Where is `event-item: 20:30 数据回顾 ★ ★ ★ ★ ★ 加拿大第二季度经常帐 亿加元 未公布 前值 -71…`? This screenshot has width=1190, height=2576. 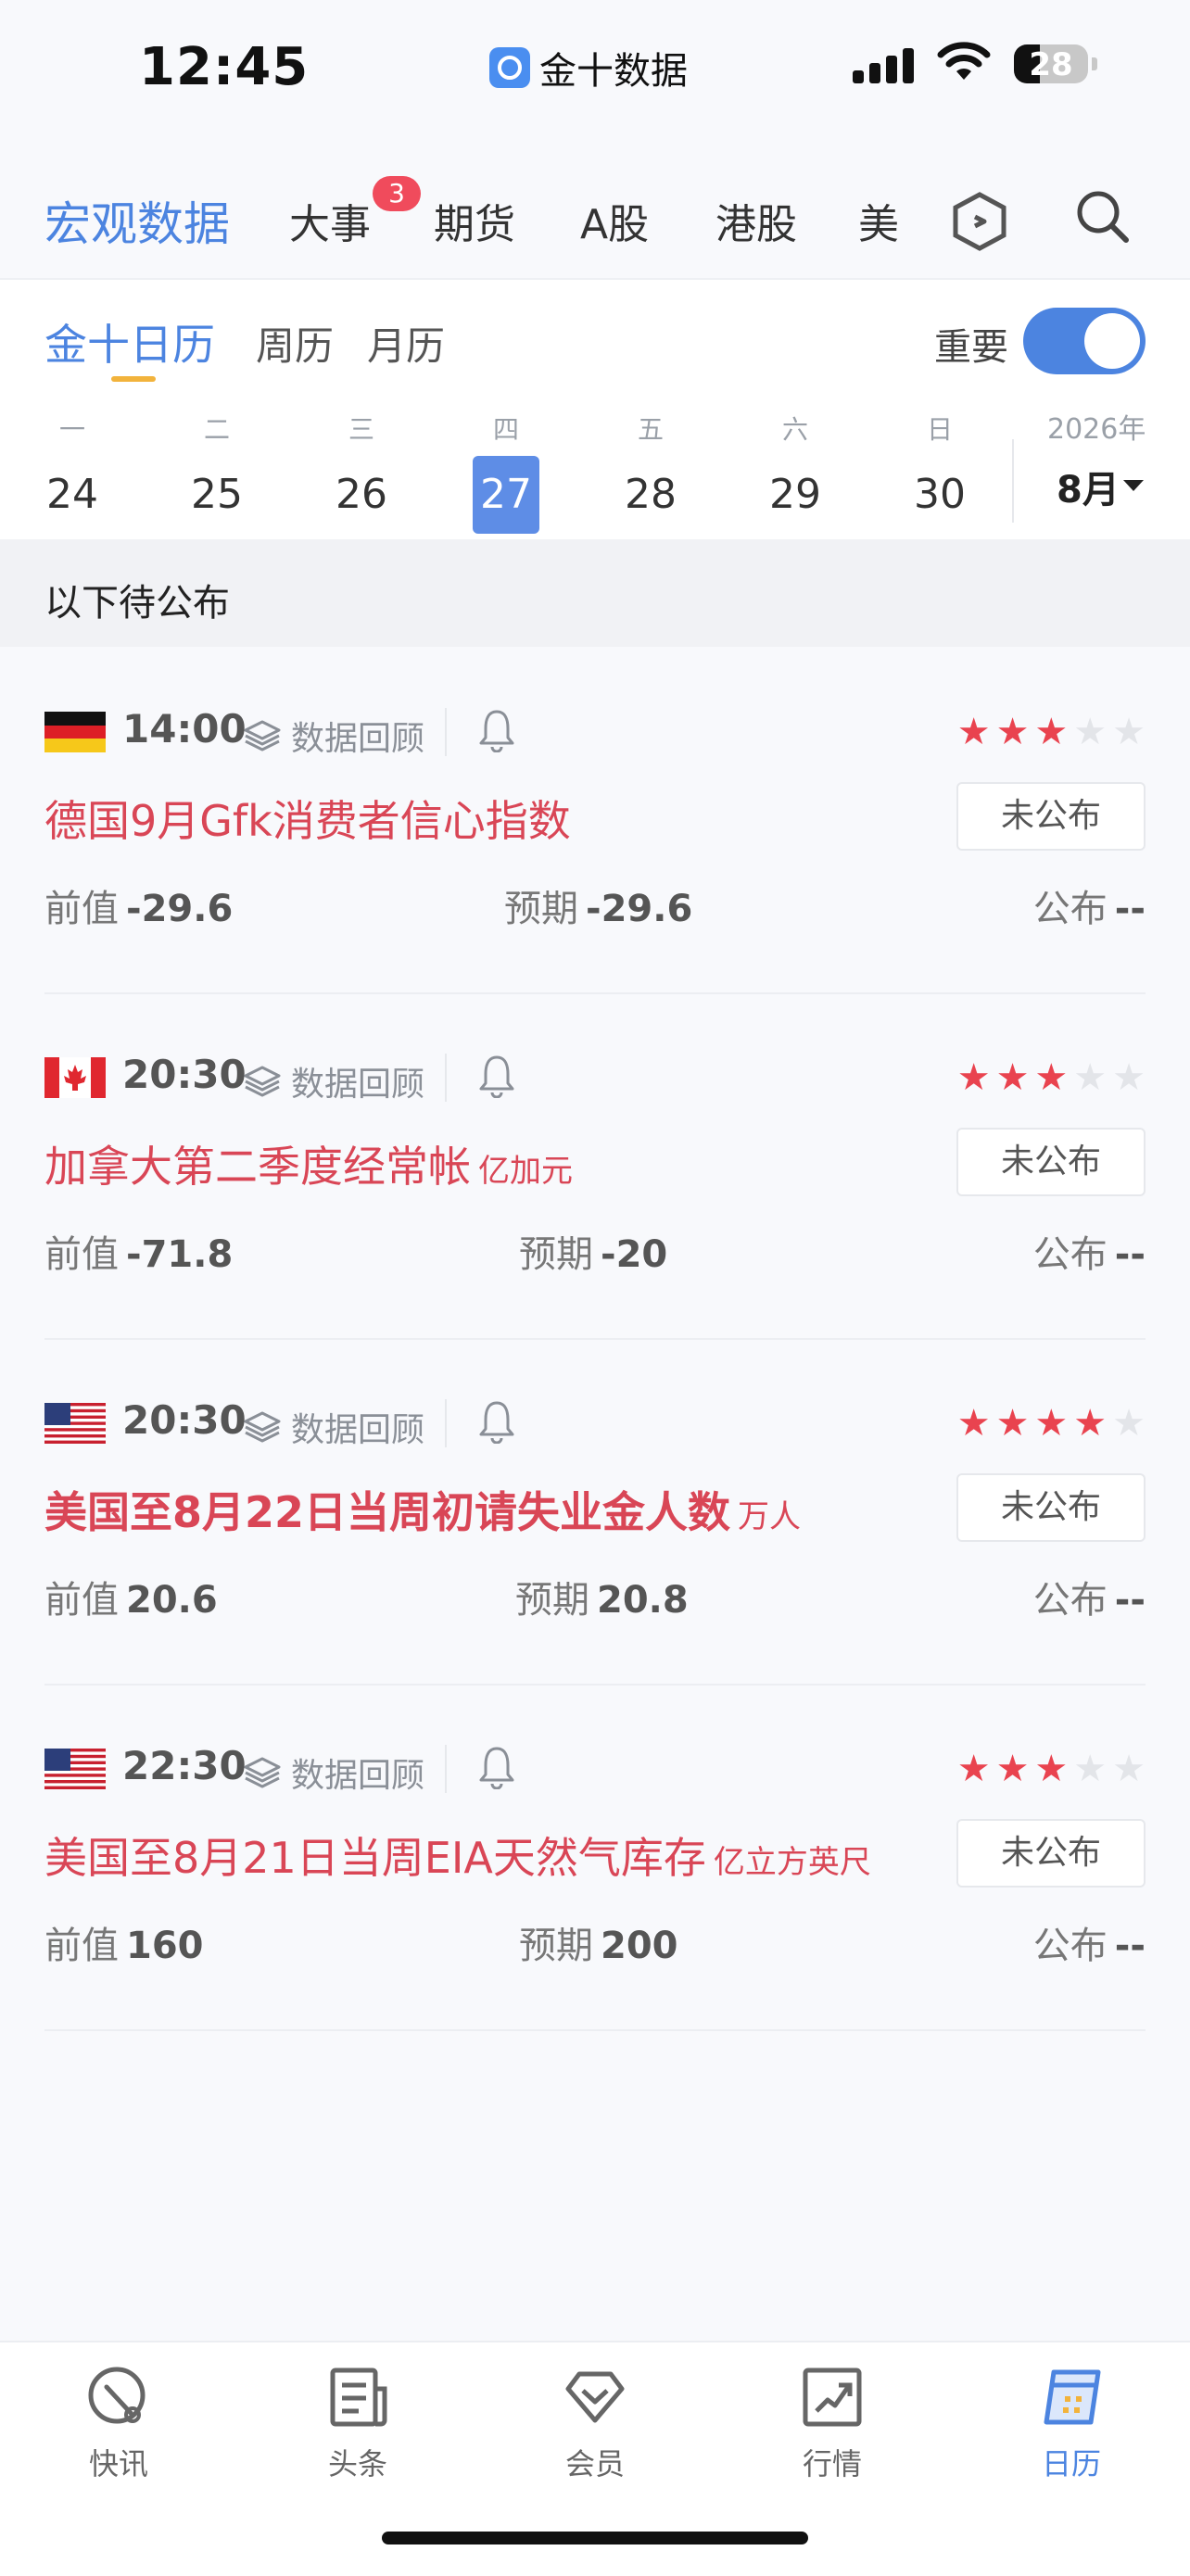 event-item: 20:30 数据回顾 ★ ★ ★ ★ ★ 加拿大第二季度经常帐 亿加元 未公布 前值 -71… is located at coordinates (595, 1166).